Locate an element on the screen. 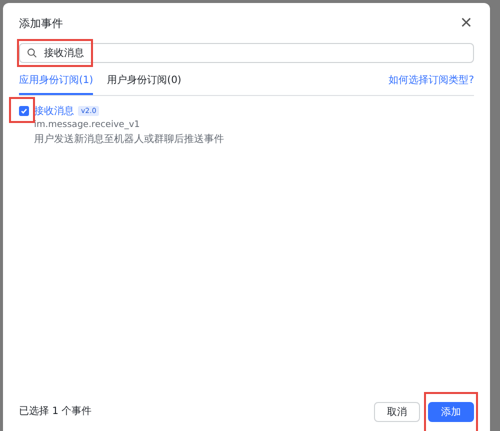 The width and height of the screenshot is (500, 431). event-description: 用户发送新消息至机器人或群聊后推送事件 is located at coordinates (129, 139).